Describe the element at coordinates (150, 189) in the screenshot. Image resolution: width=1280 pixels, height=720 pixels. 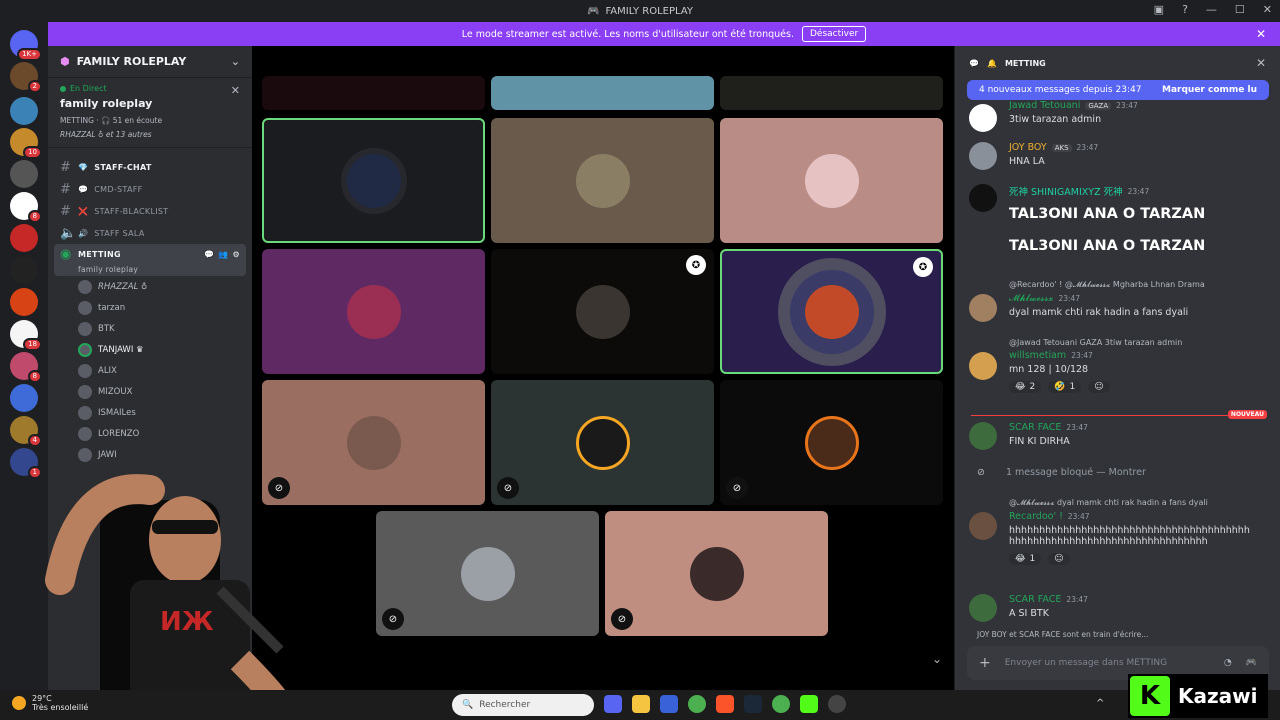
I see `channel-item: # 💬 CMD-STAFF` at that location.